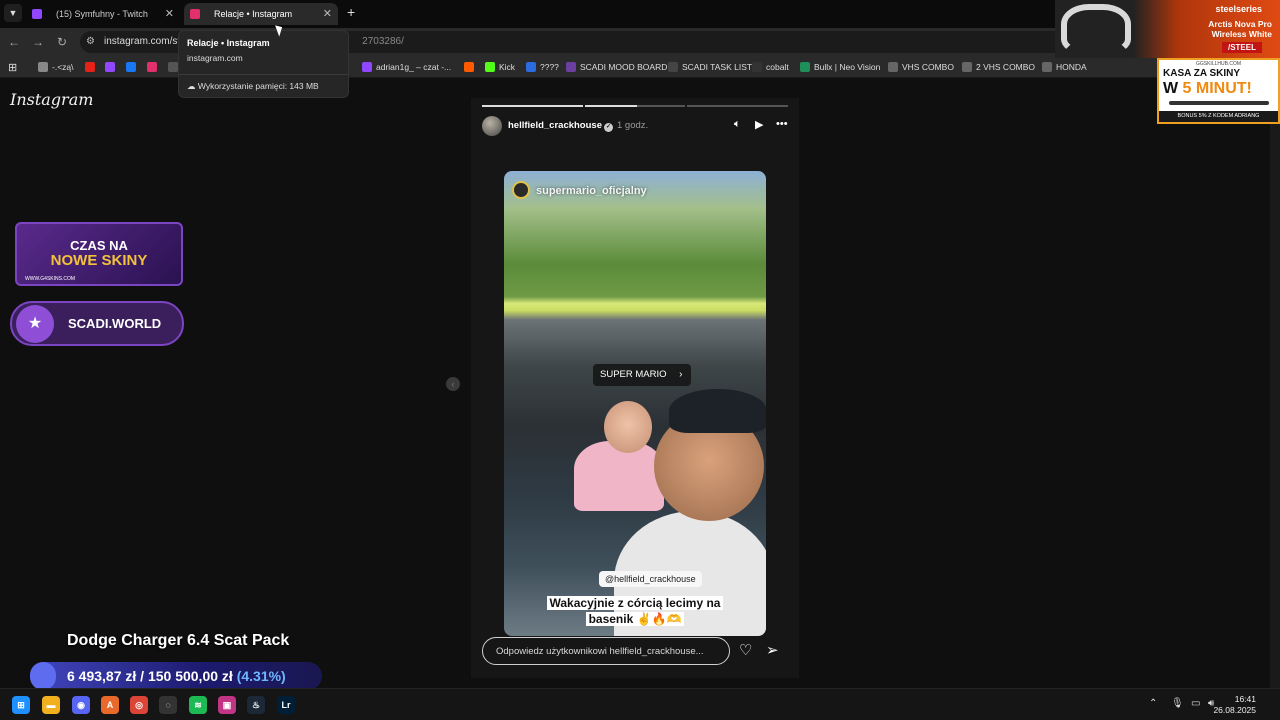 Image resolution: width=1280 pixels, height=720 pixels. What do you see at coordinates (351, 12) in the screenshot?
I see `new-tab-button: +` at bounding box center [351, 12].